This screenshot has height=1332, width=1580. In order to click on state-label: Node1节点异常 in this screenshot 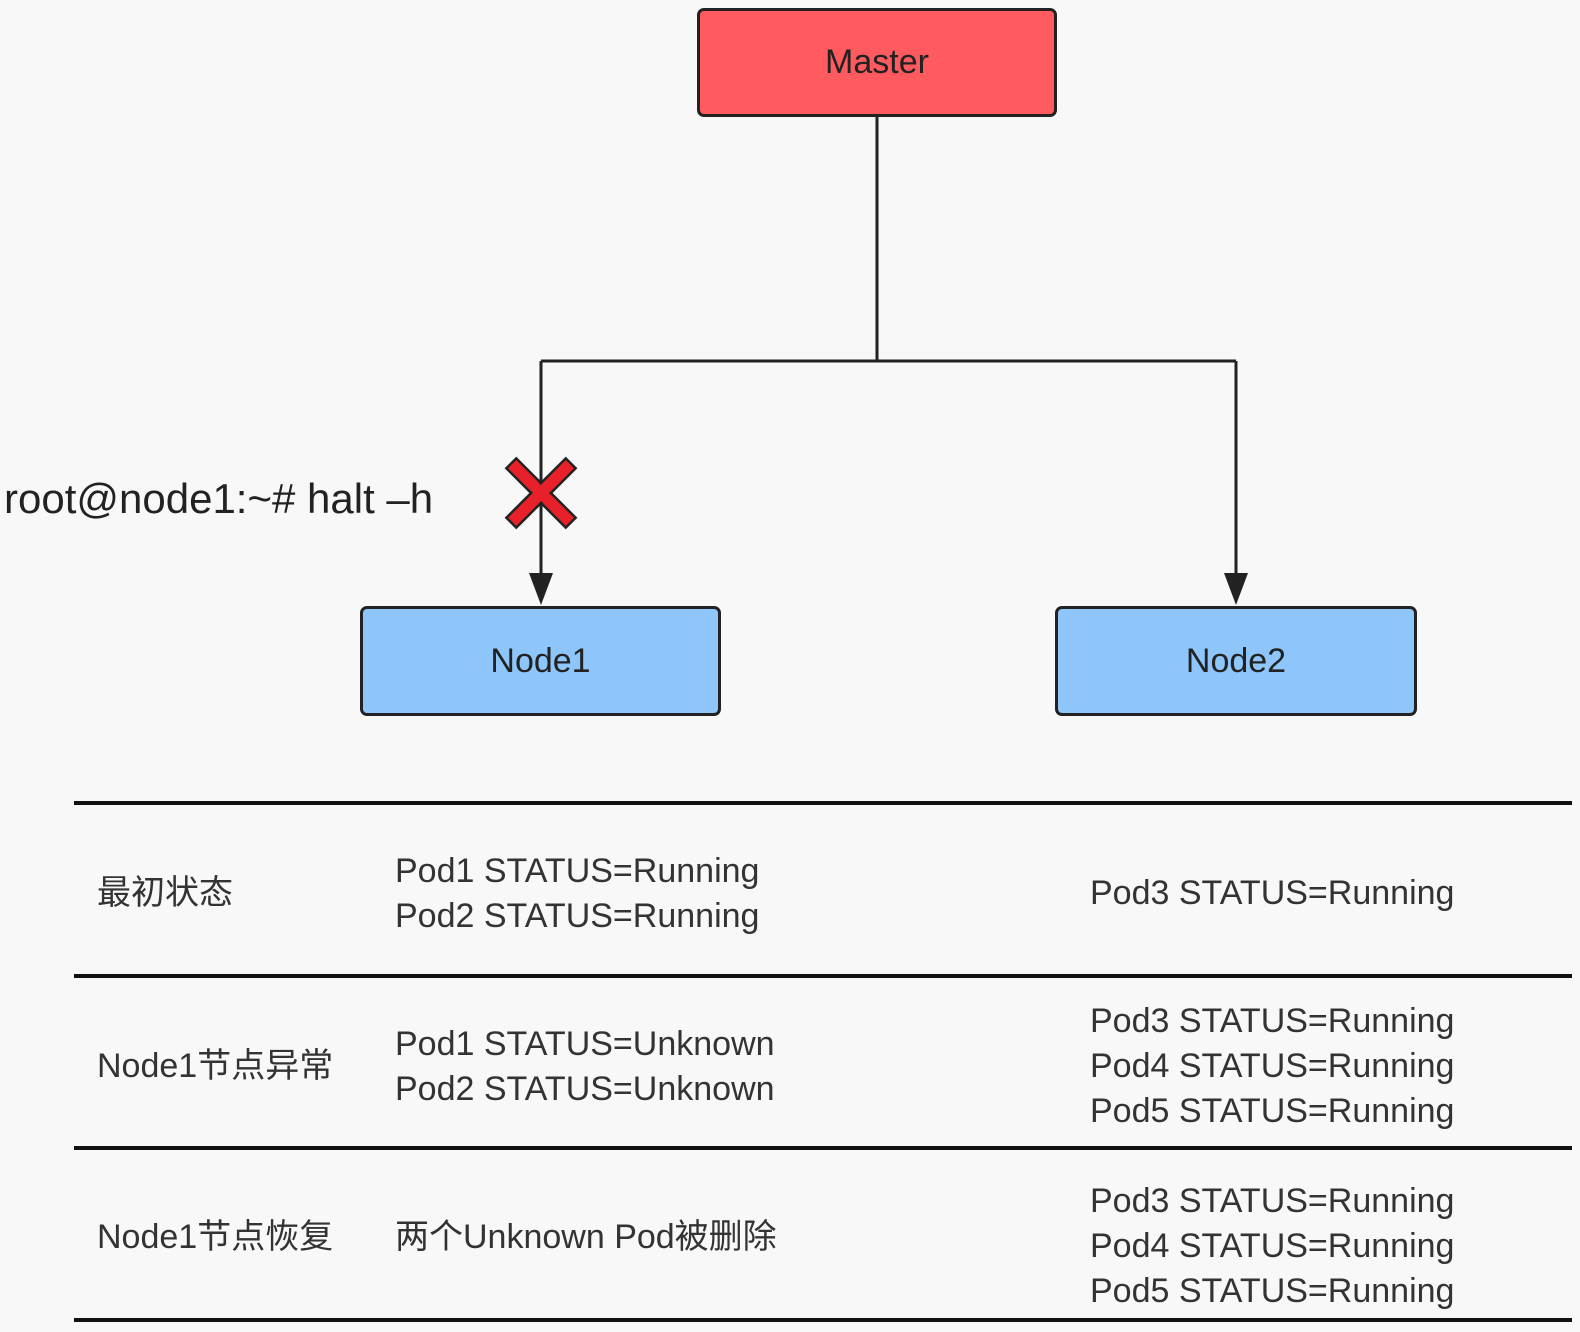, I will do `click(215, 1066)`.